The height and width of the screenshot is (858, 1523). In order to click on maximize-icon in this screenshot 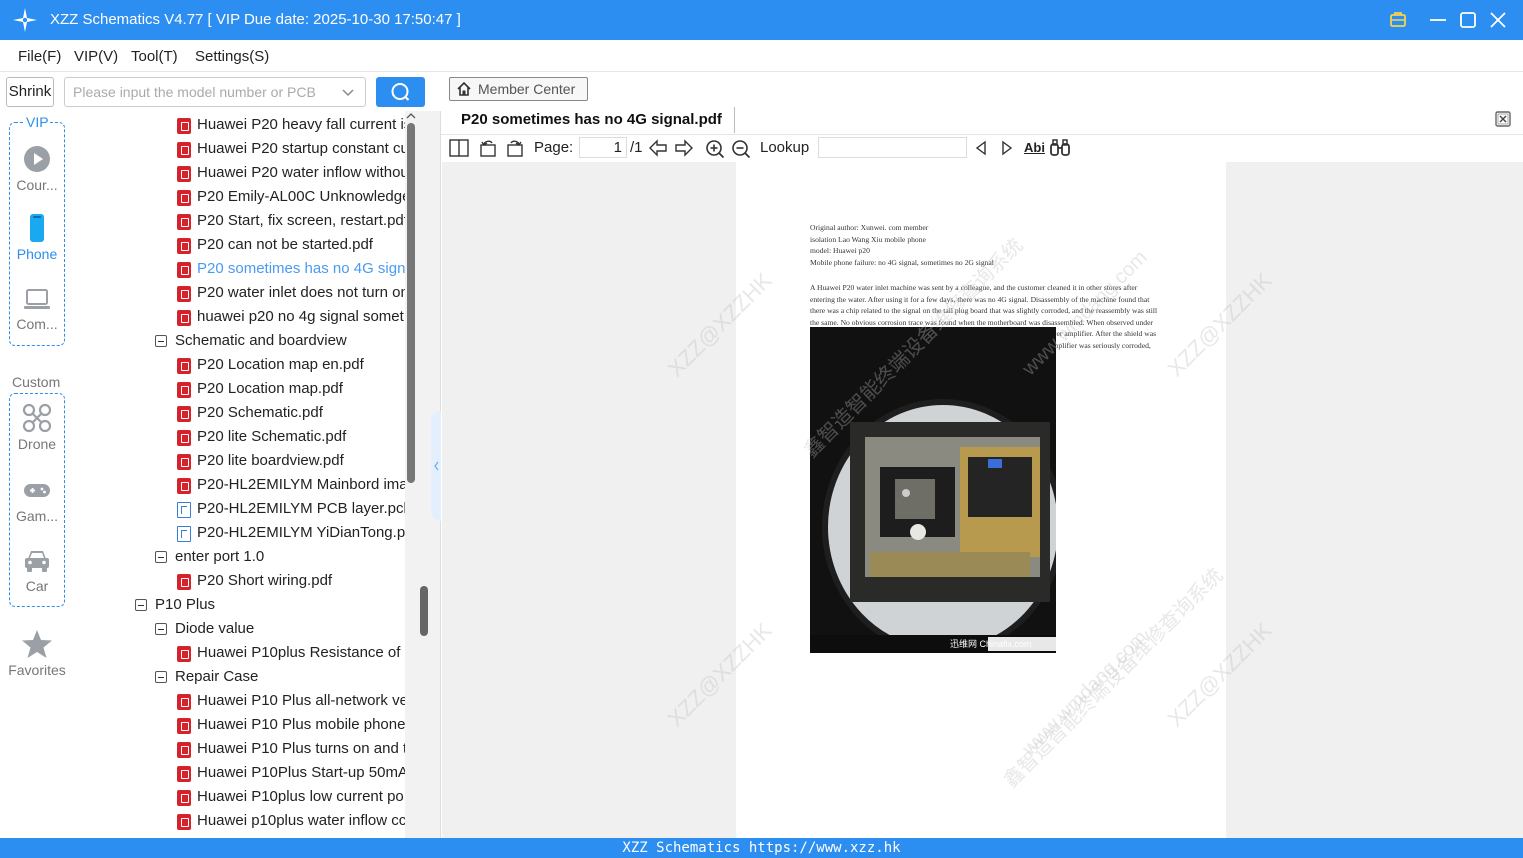, I will do `click(1468, 20)`.